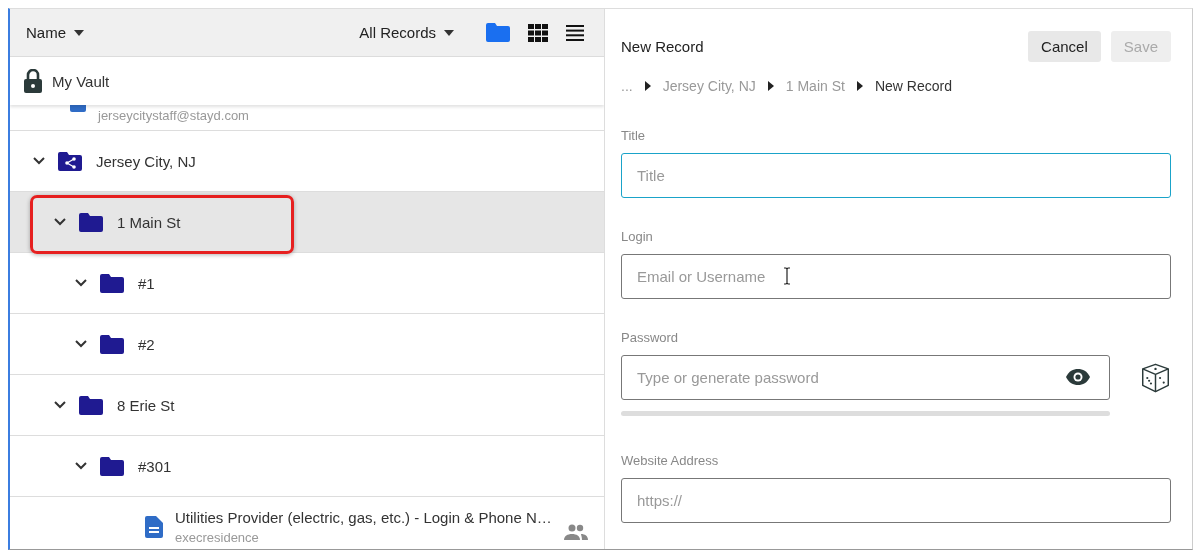 The width and height of the screenshot is (1200, 556). I want to click on tree-row: #2, so click(307, 344).